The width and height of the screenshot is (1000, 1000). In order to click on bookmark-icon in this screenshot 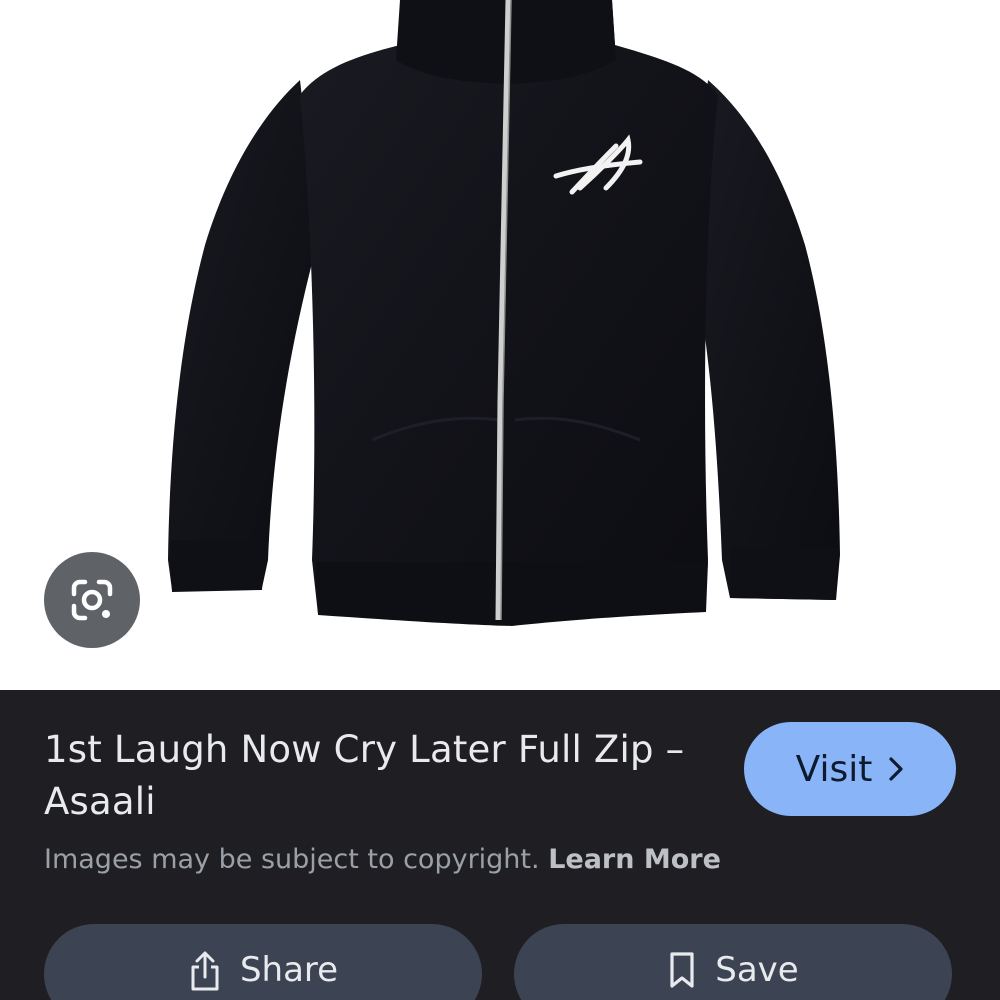, I will do `click(682, 970)`.